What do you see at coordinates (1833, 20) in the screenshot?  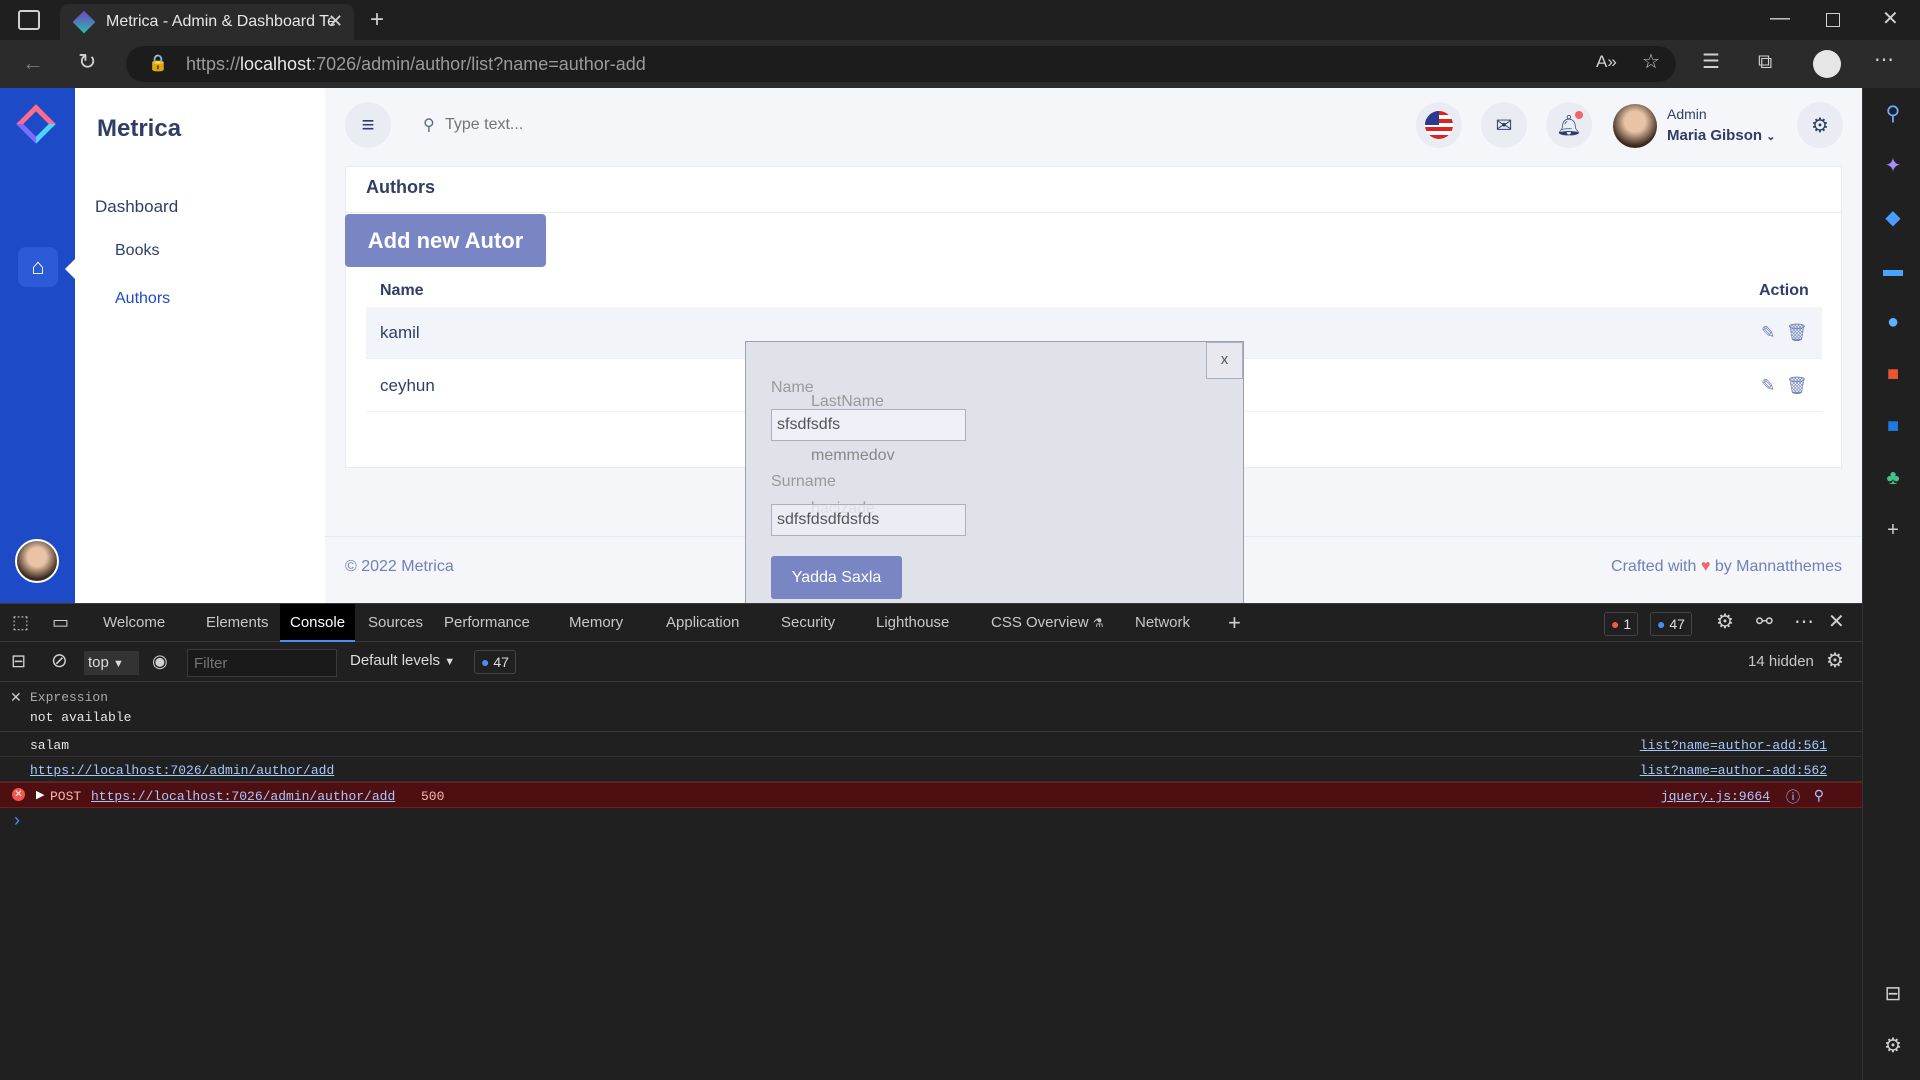 I see `maximize-icon` at bounding box center [1833, 20].